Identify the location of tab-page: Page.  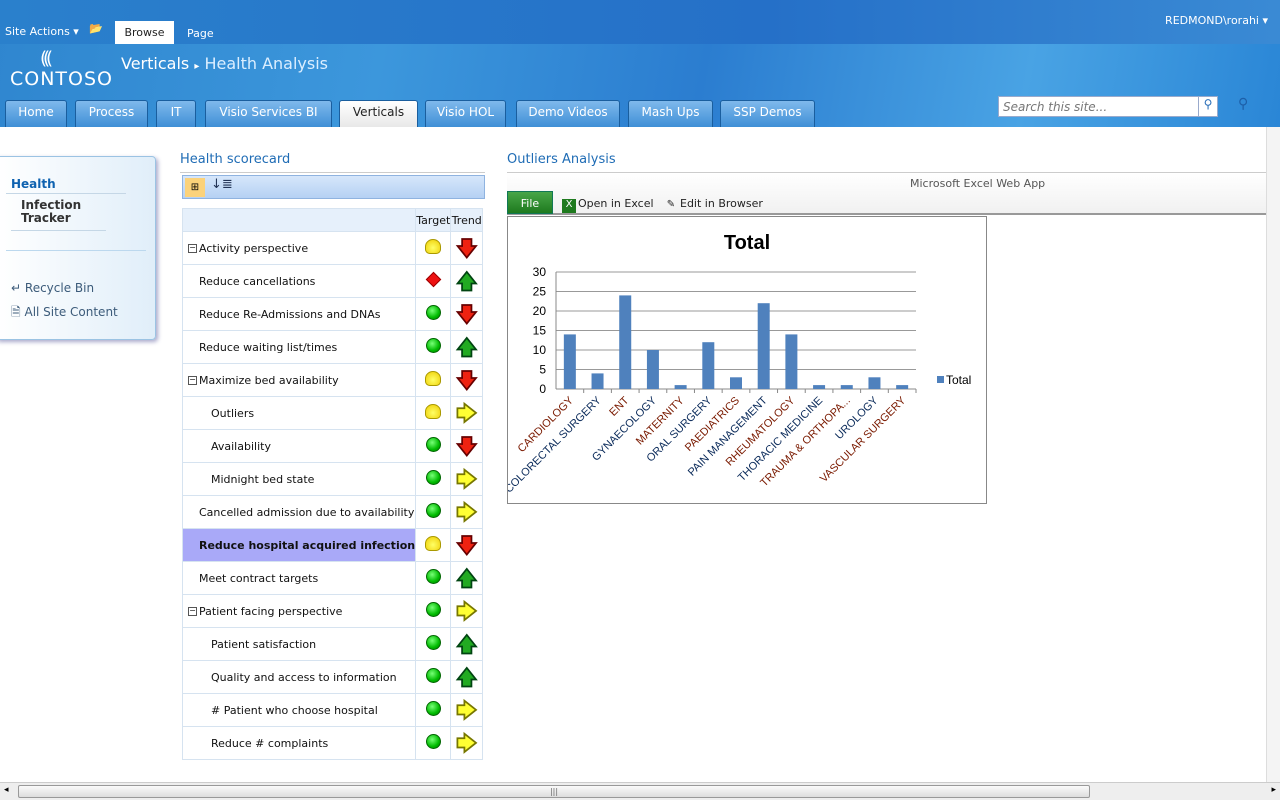
(200, 33).